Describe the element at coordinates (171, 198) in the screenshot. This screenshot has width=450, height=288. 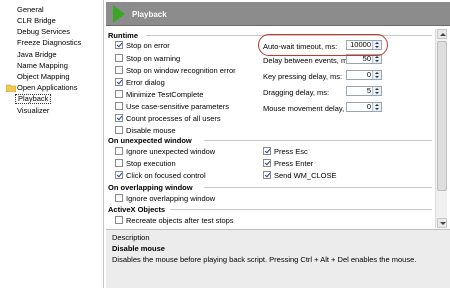
I see `checkbox-label: Ignore overlapping window` at that location.